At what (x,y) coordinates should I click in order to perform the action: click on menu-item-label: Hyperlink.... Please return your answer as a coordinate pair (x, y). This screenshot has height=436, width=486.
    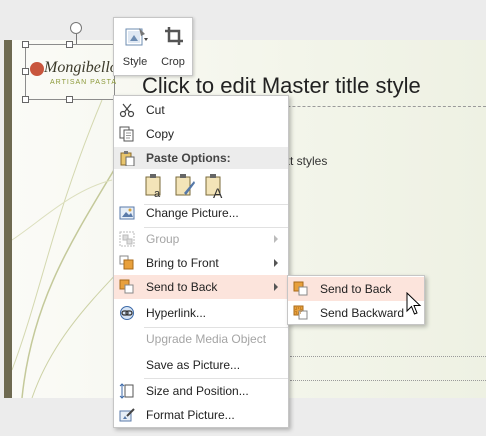
    Looking at the image, I should click on (176, 313).